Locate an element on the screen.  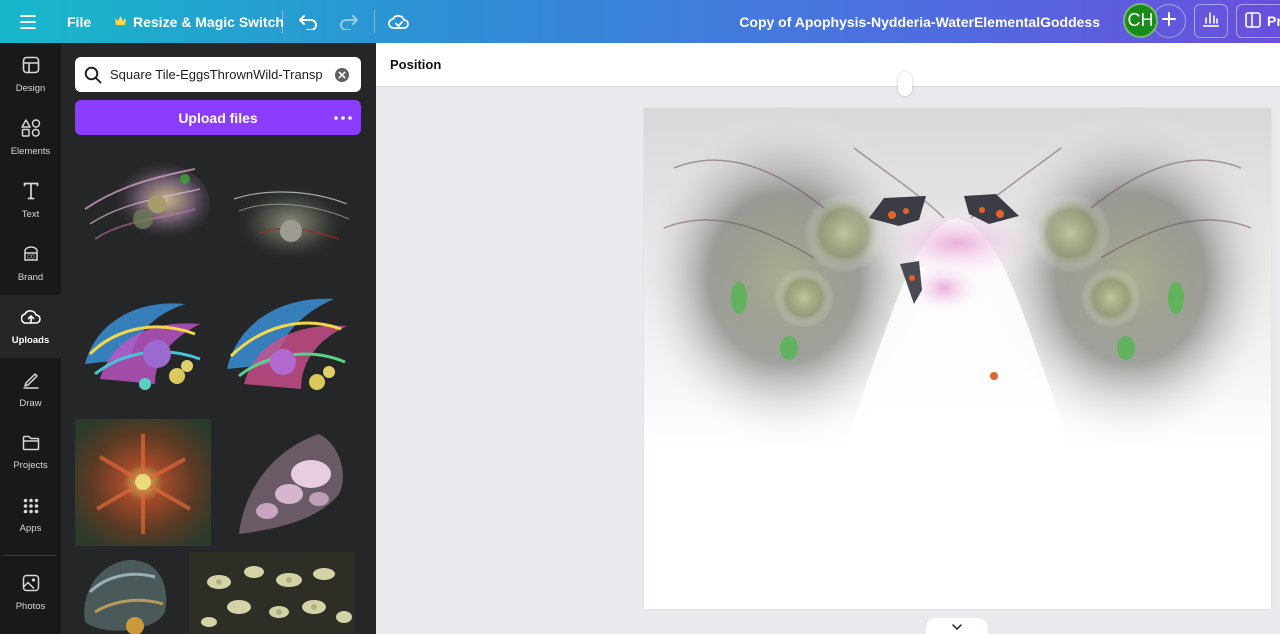
search-bar is located at coordinates (218, 74).